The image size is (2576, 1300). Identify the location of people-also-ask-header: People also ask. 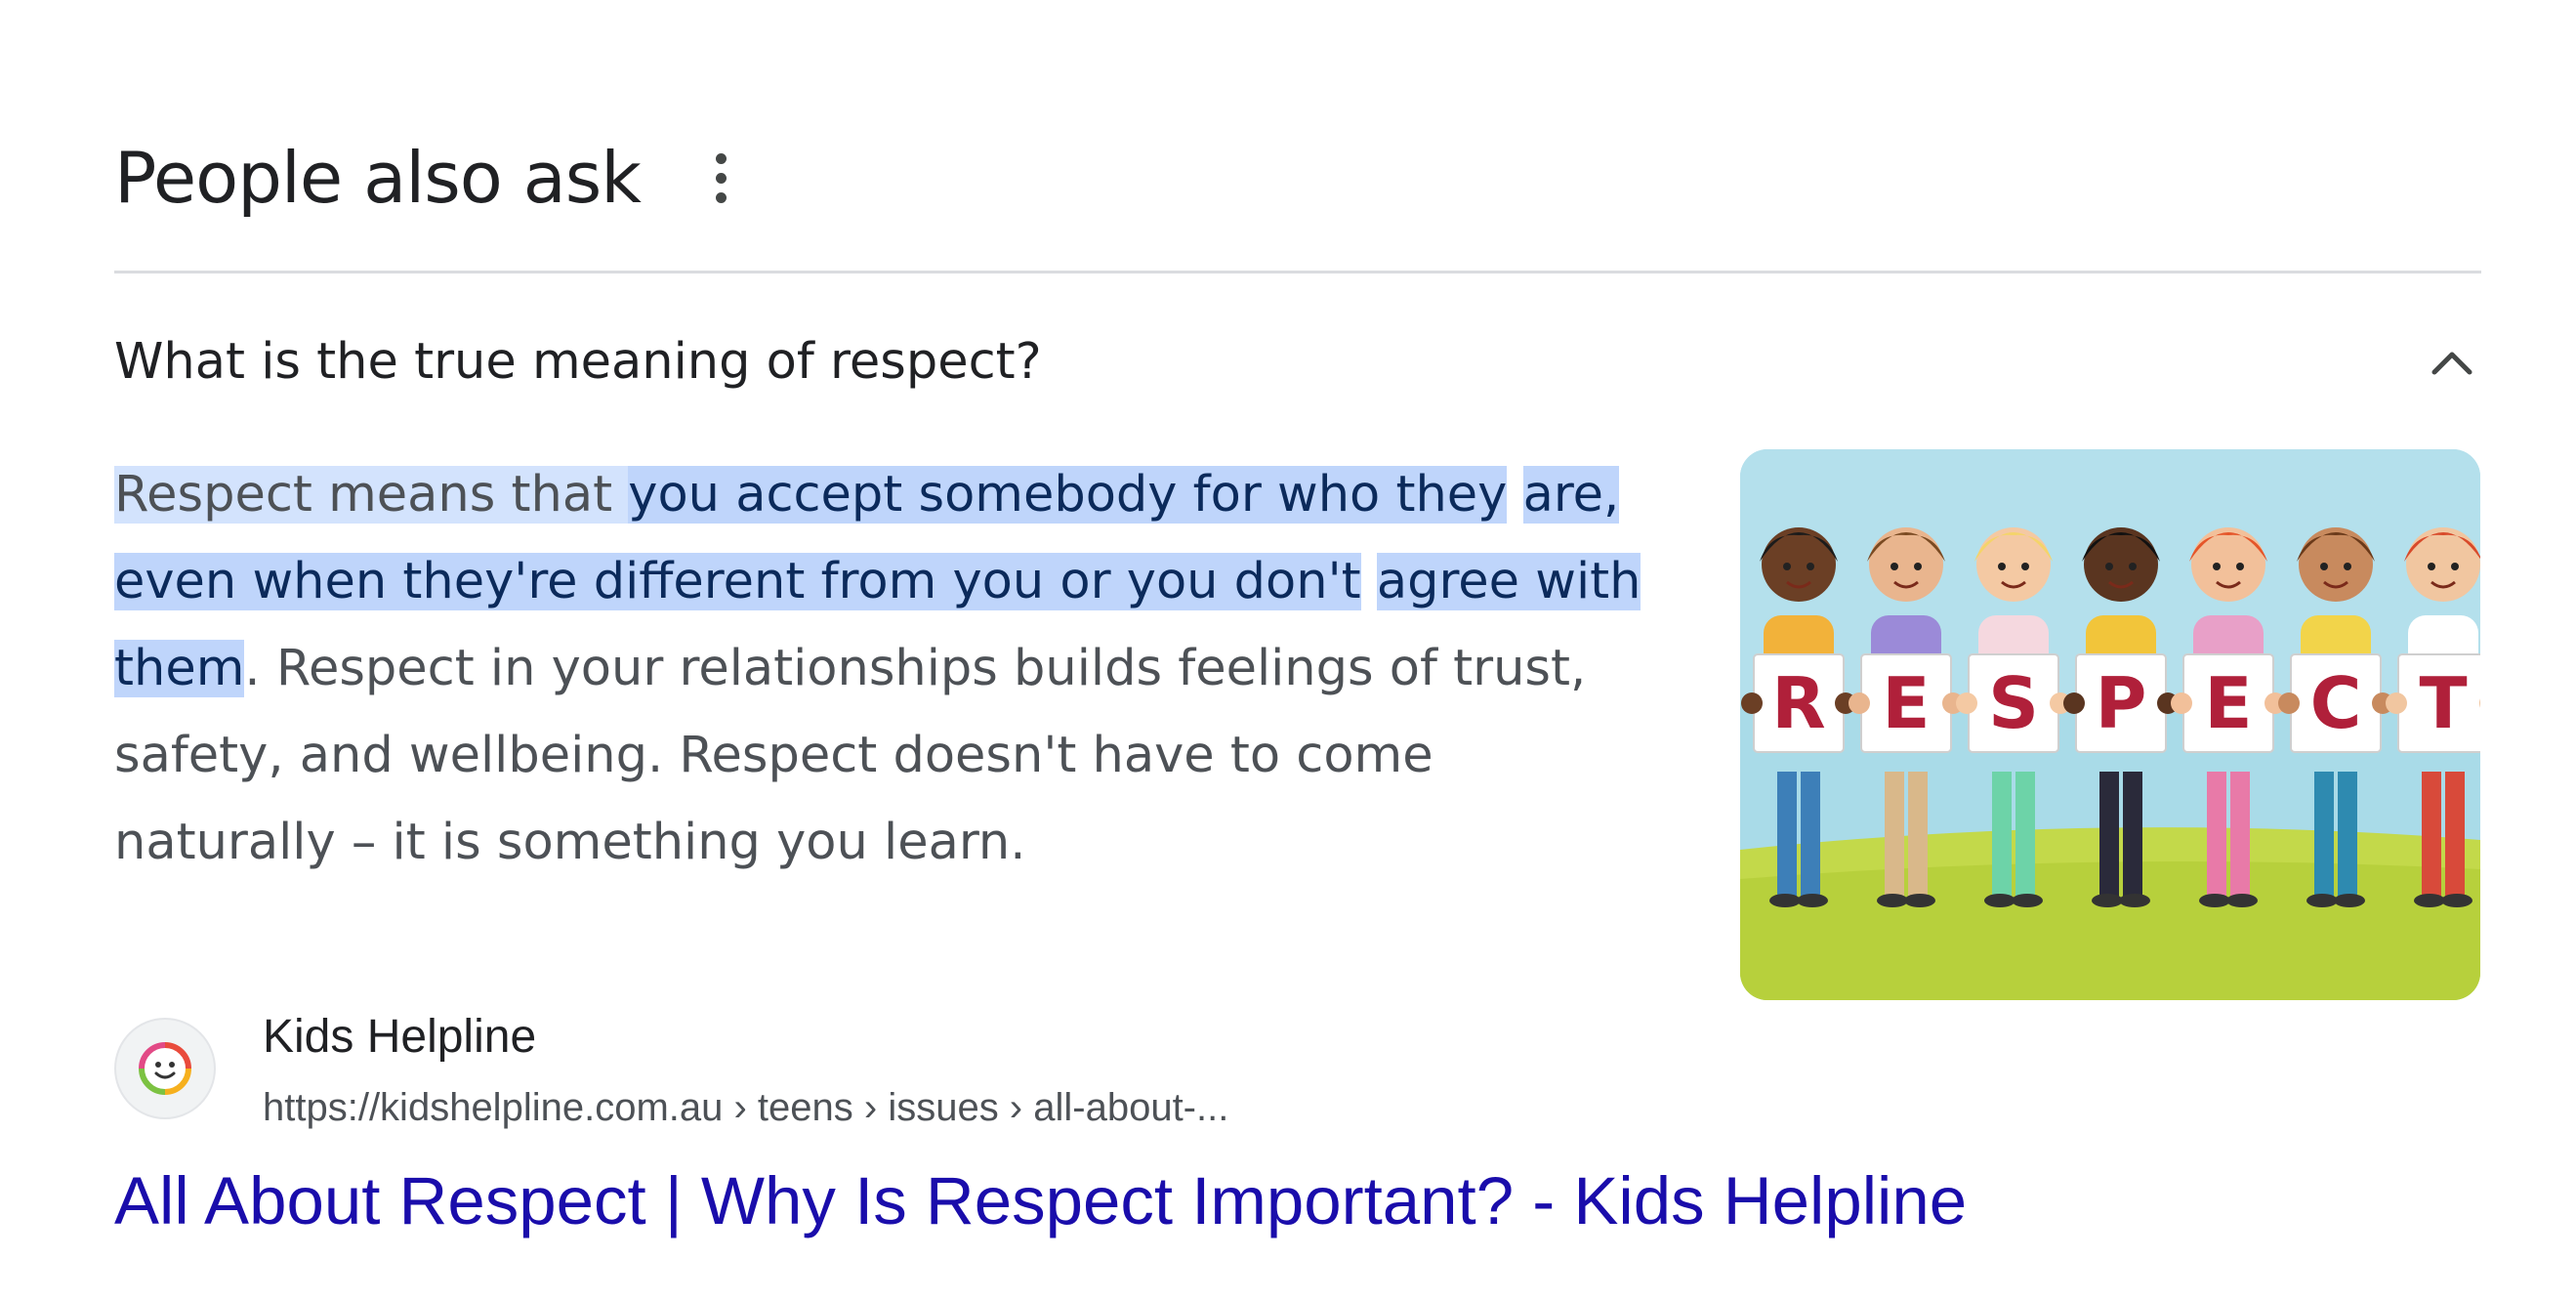
(427, 178).